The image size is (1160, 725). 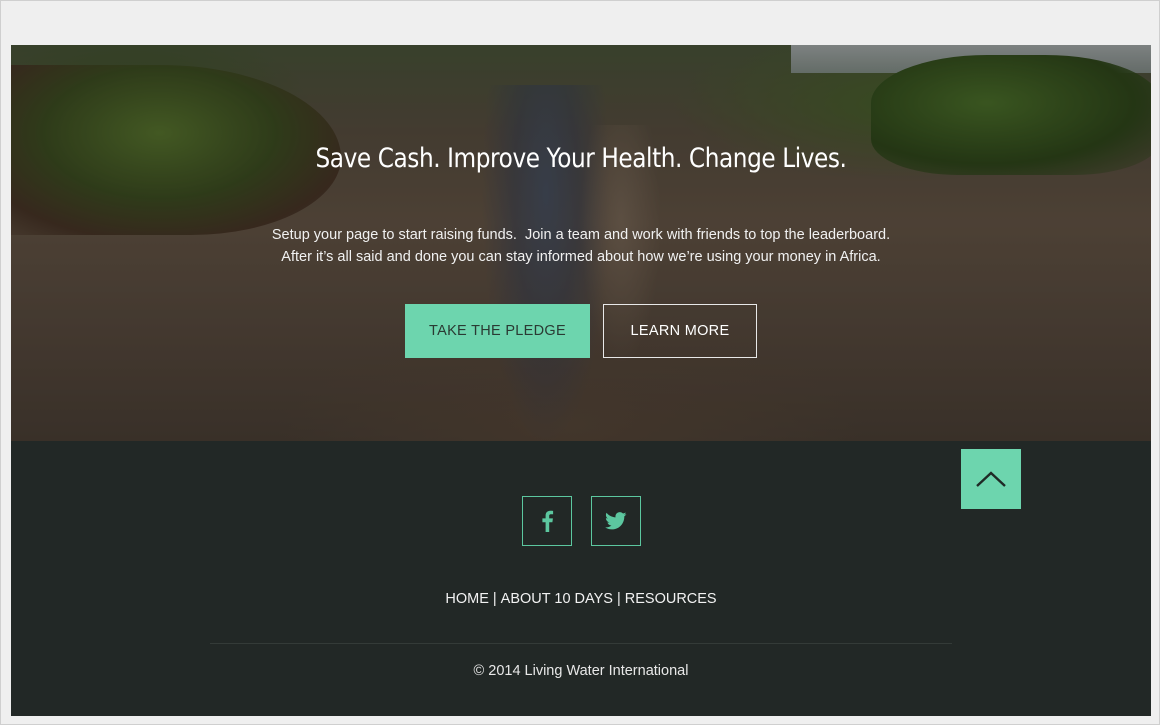 I want to click on twitter-icon, so click(x=616, y=521).